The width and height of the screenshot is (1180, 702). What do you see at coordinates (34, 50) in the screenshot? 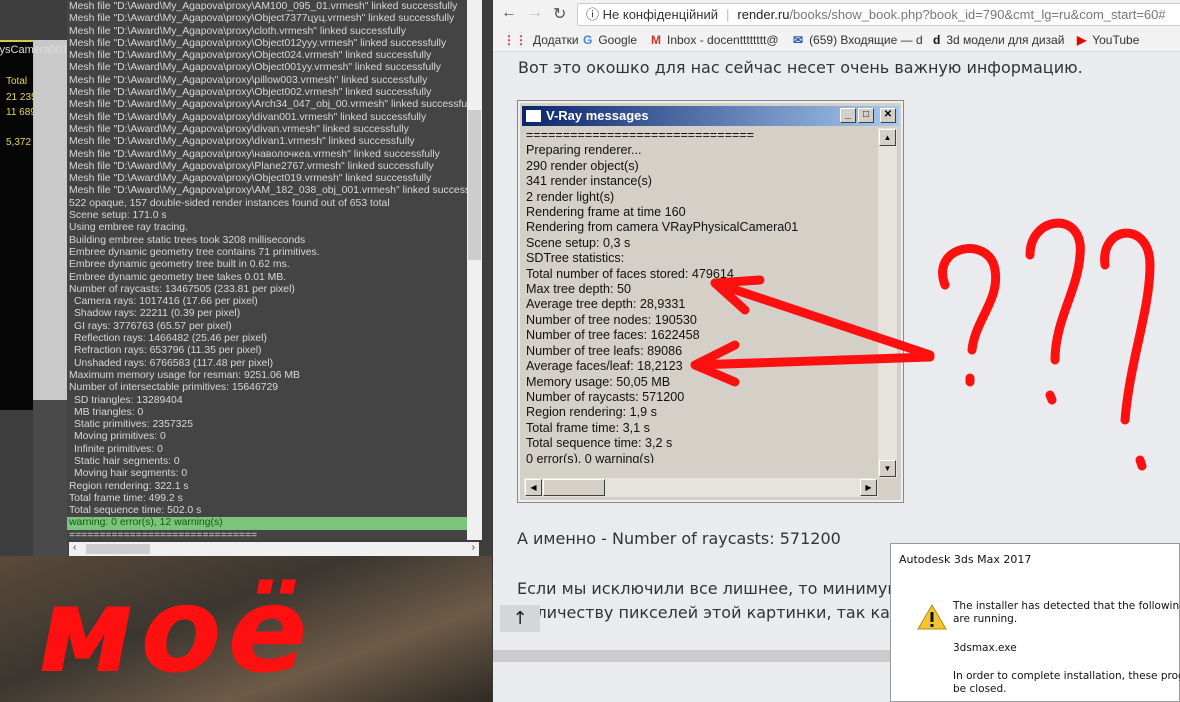
I see `viewport-camera-label: ysCamera001]` at bounding box center [34, 50].